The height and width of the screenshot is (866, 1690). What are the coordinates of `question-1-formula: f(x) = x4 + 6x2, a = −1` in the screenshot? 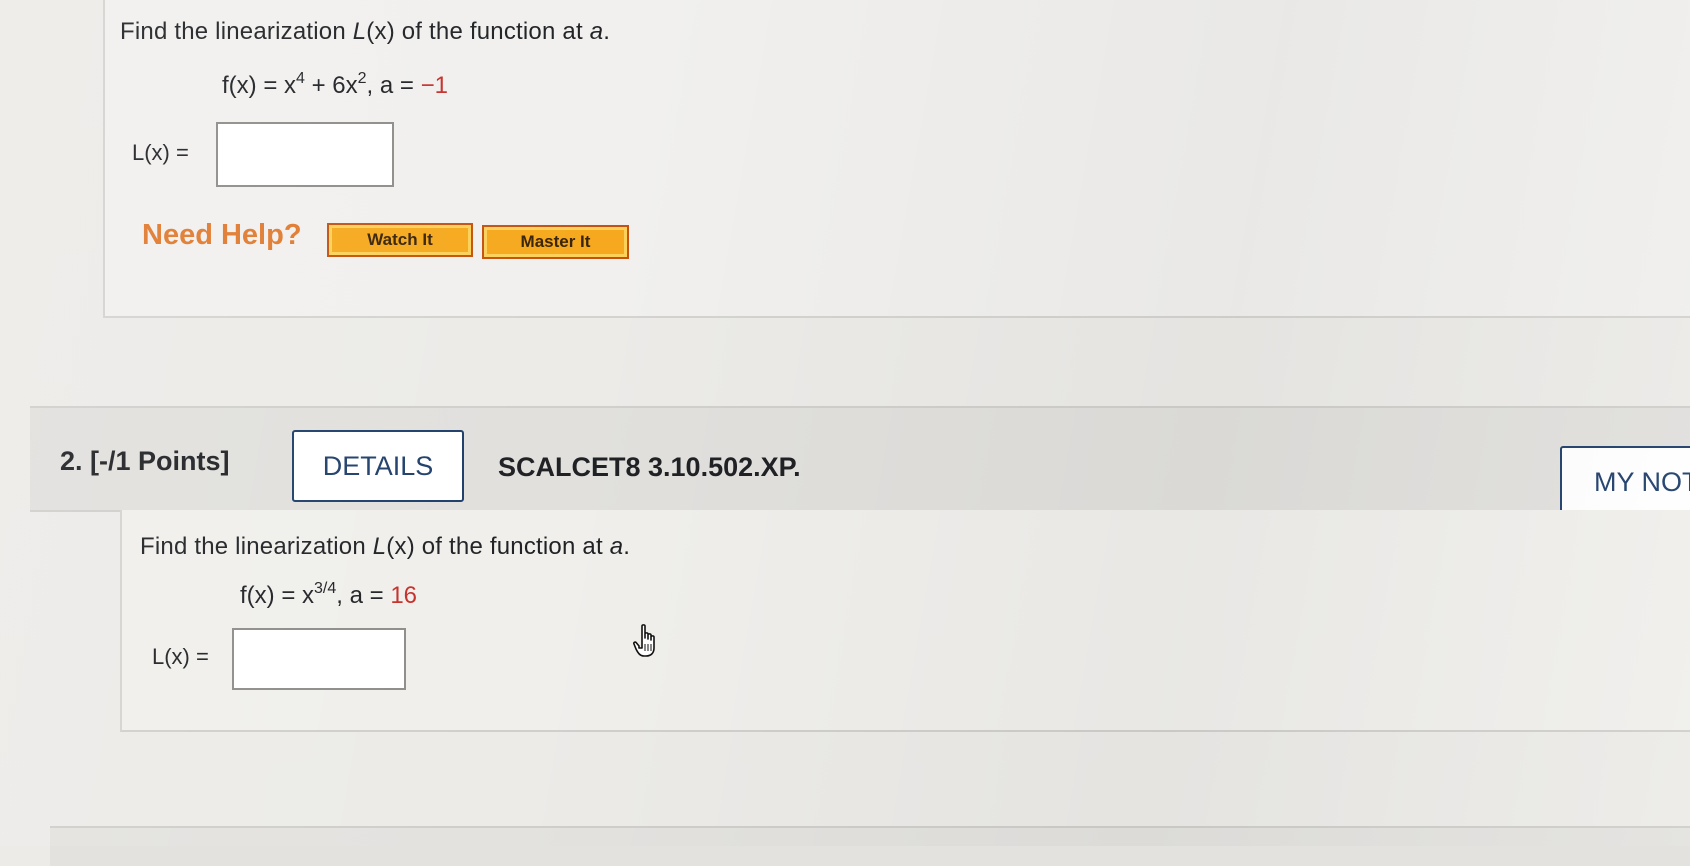 It's located at (335, 85).